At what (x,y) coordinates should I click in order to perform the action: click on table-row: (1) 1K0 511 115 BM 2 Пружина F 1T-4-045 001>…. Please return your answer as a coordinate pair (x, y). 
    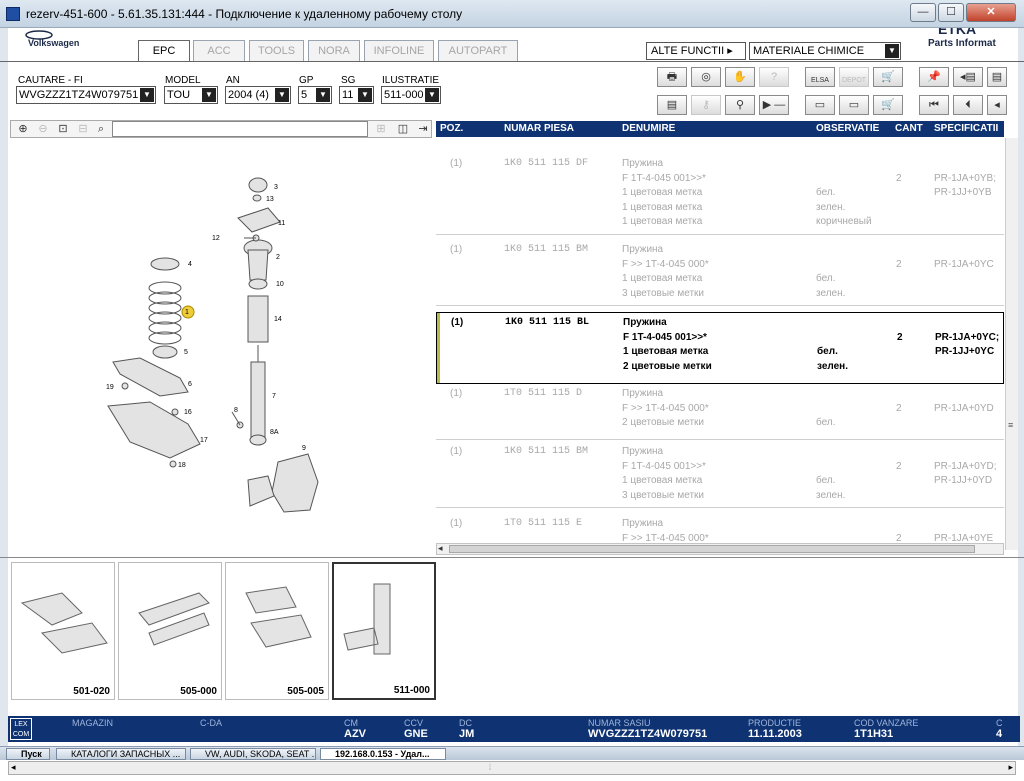
    Looking at the image, I should click on (720, 475).